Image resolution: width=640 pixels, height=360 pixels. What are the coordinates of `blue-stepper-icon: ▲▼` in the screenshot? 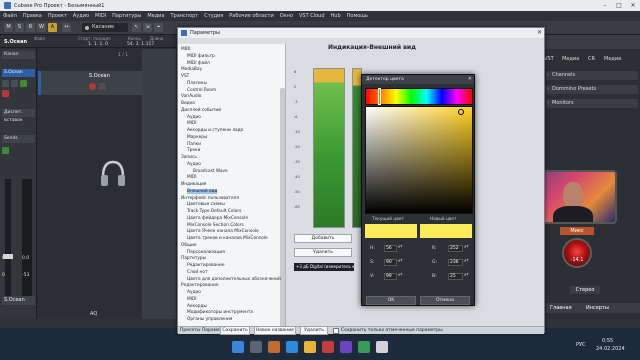 It's located at (466, 276).